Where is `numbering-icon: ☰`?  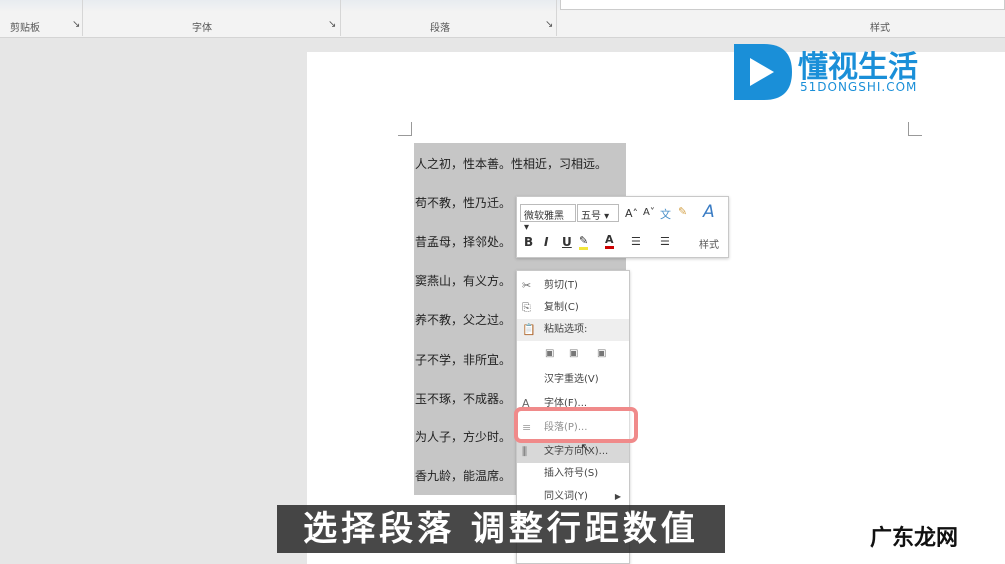
numbering-icon: ☰ is located at coordinates (665, 241).